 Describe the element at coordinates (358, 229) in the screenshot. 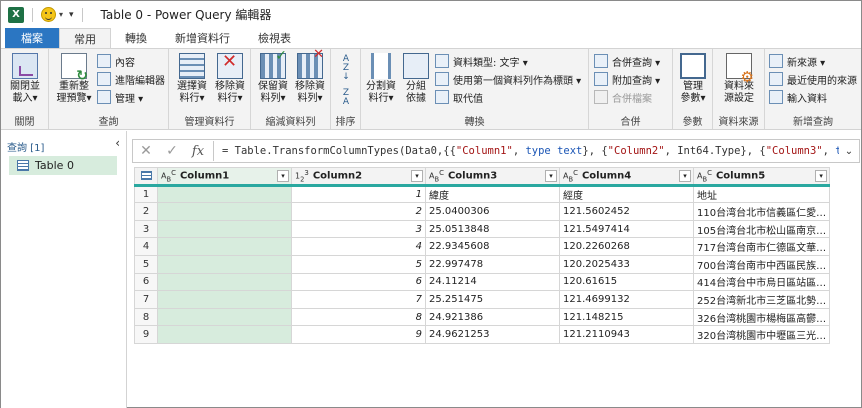

I see `cell-column2: 3` at that location.